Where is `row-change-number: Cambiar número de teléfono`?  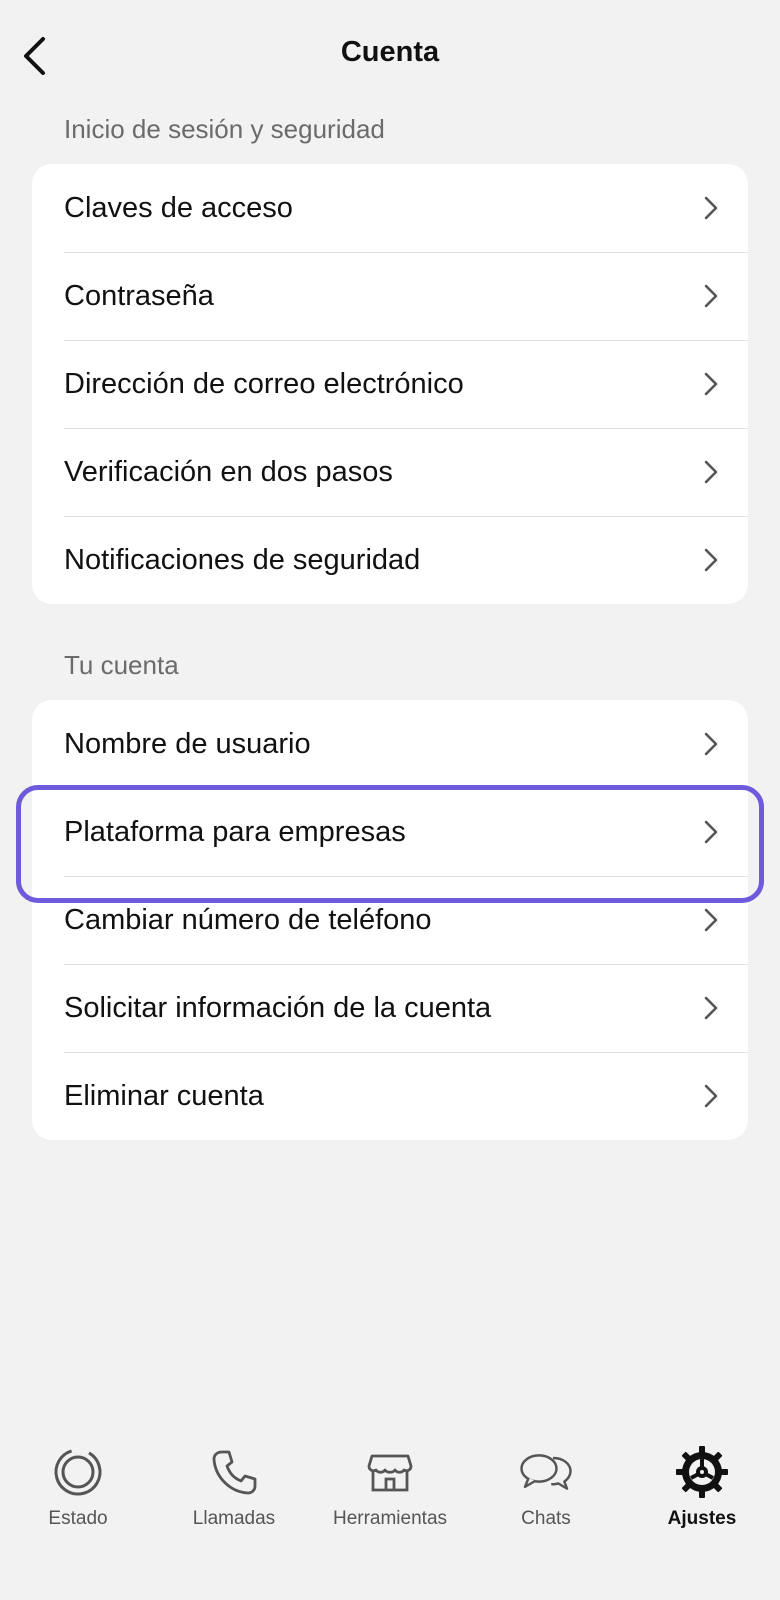
row-change-number: Cambiar número de teléfono is located at coordinates (390, 920).